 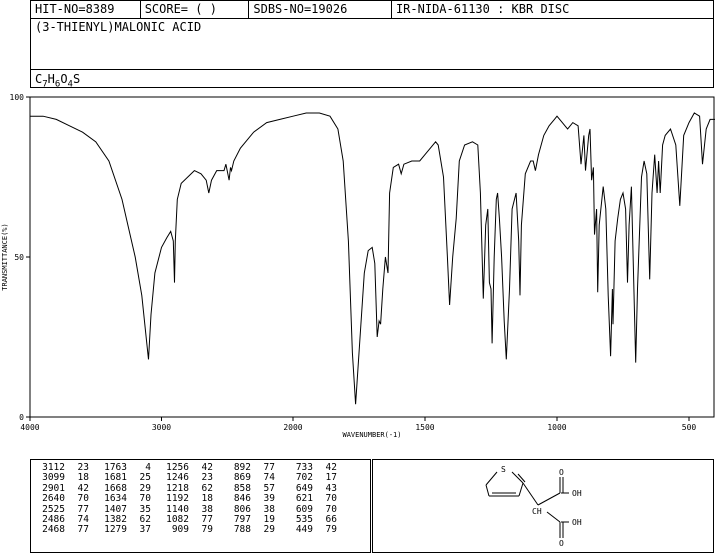 What do you see at coordinates (556, 427) in the screenshot?
I see `x-tick-label: 1000` at bounding box center [556, 427].